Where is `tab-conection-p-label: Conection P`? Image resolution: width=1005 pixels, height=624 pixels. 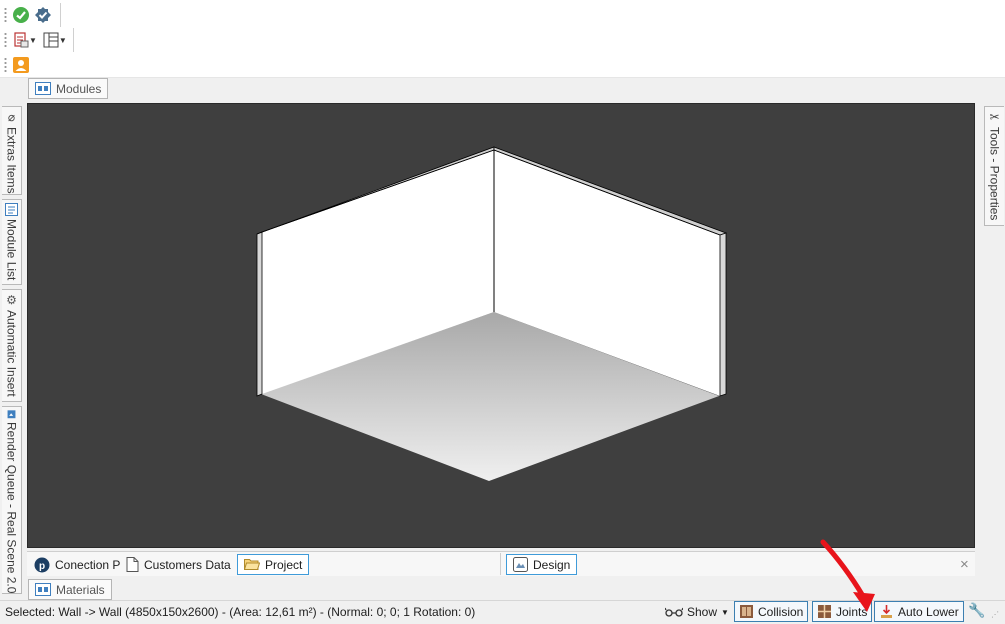
tab-conection-p-label: Conection P is located at coordinates (88, 564).